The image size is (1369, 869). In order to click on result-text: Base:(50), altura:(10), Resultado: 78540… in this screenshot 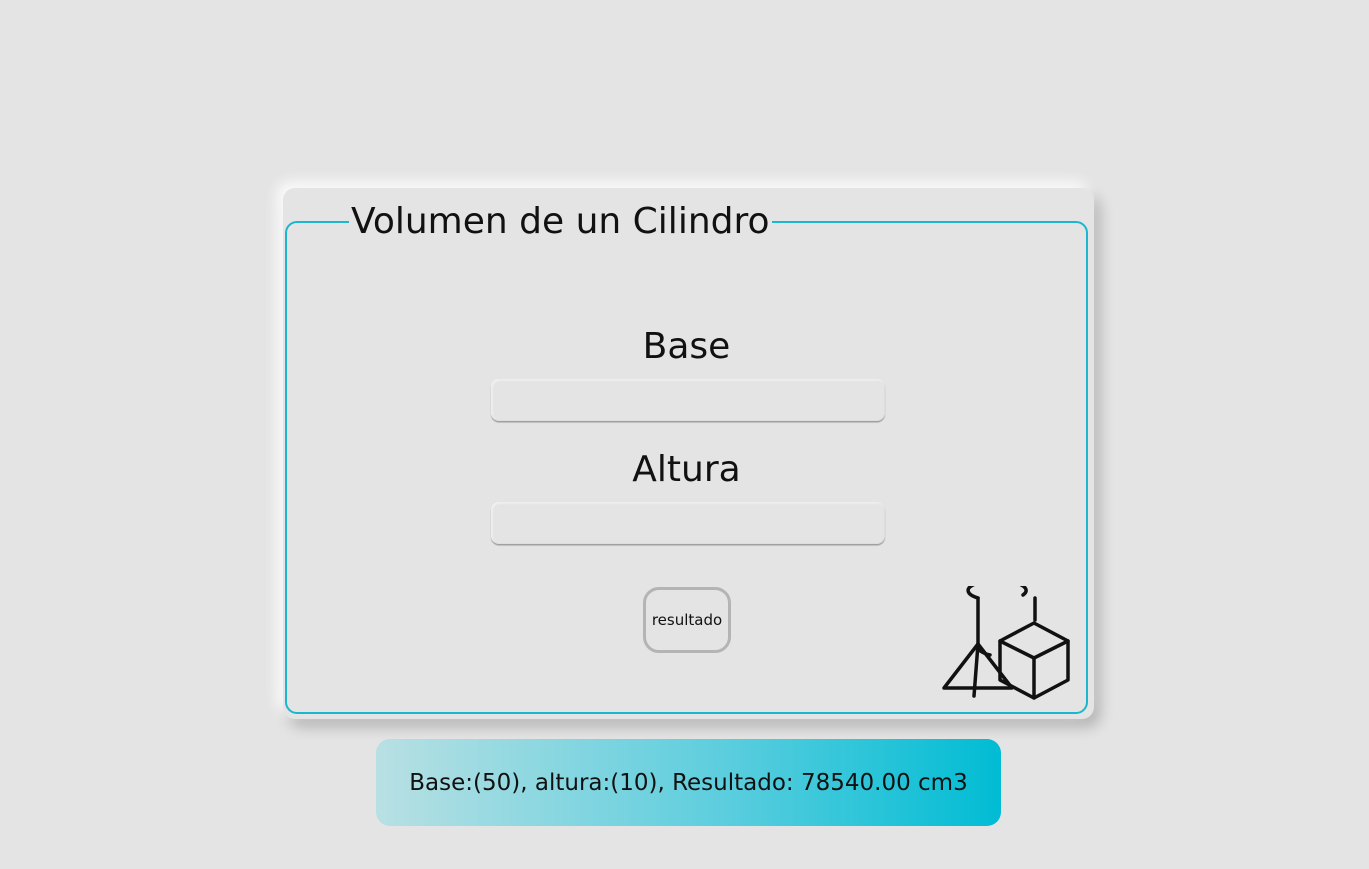, I will do `click(688, 782)`.